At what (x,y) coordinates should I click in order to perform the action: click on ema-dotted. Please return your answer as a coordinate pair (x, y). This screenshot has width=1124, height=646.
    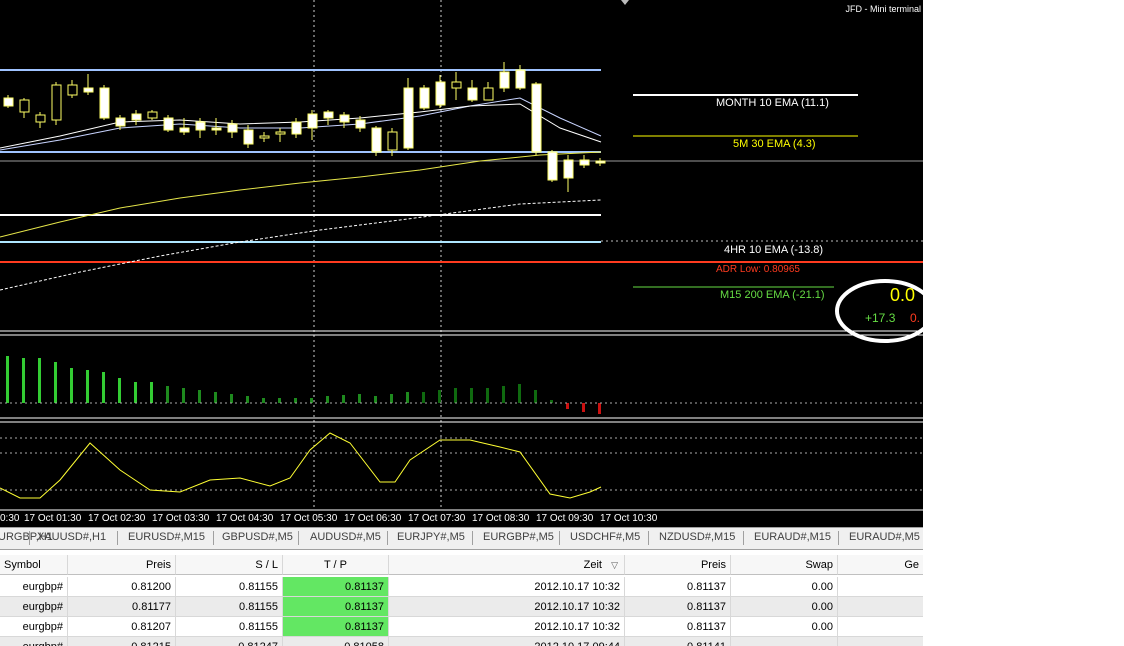
    Looking at the image, I should click on (301, 245).